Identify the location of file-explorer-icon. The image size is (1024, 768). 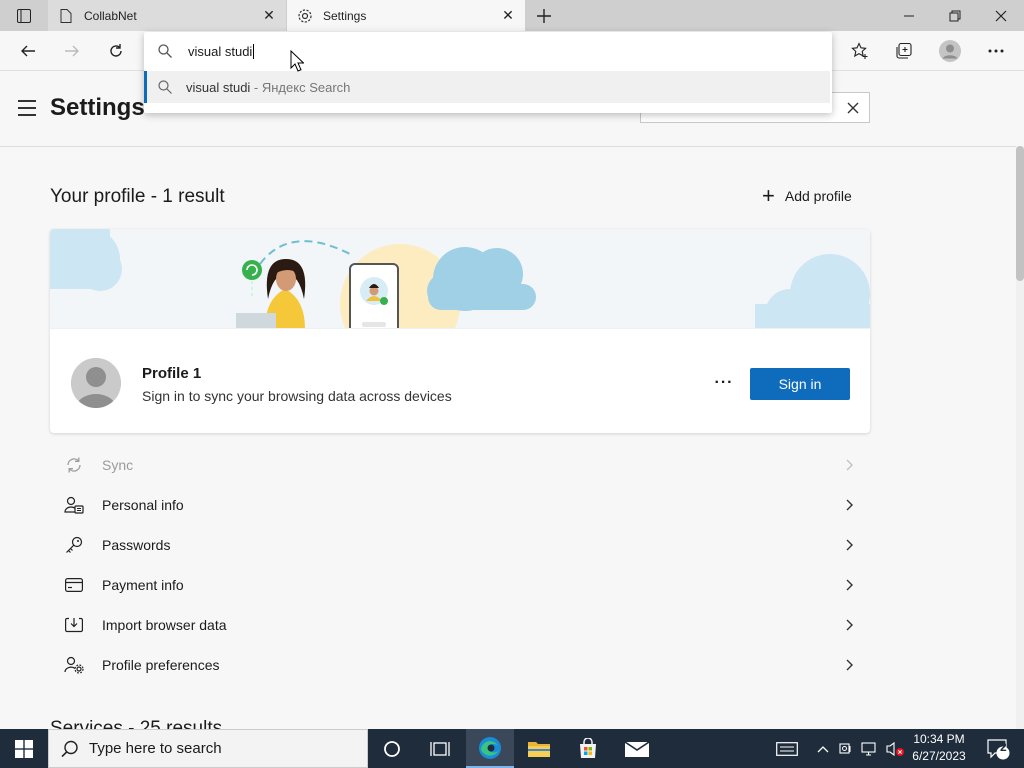
(539, 749).